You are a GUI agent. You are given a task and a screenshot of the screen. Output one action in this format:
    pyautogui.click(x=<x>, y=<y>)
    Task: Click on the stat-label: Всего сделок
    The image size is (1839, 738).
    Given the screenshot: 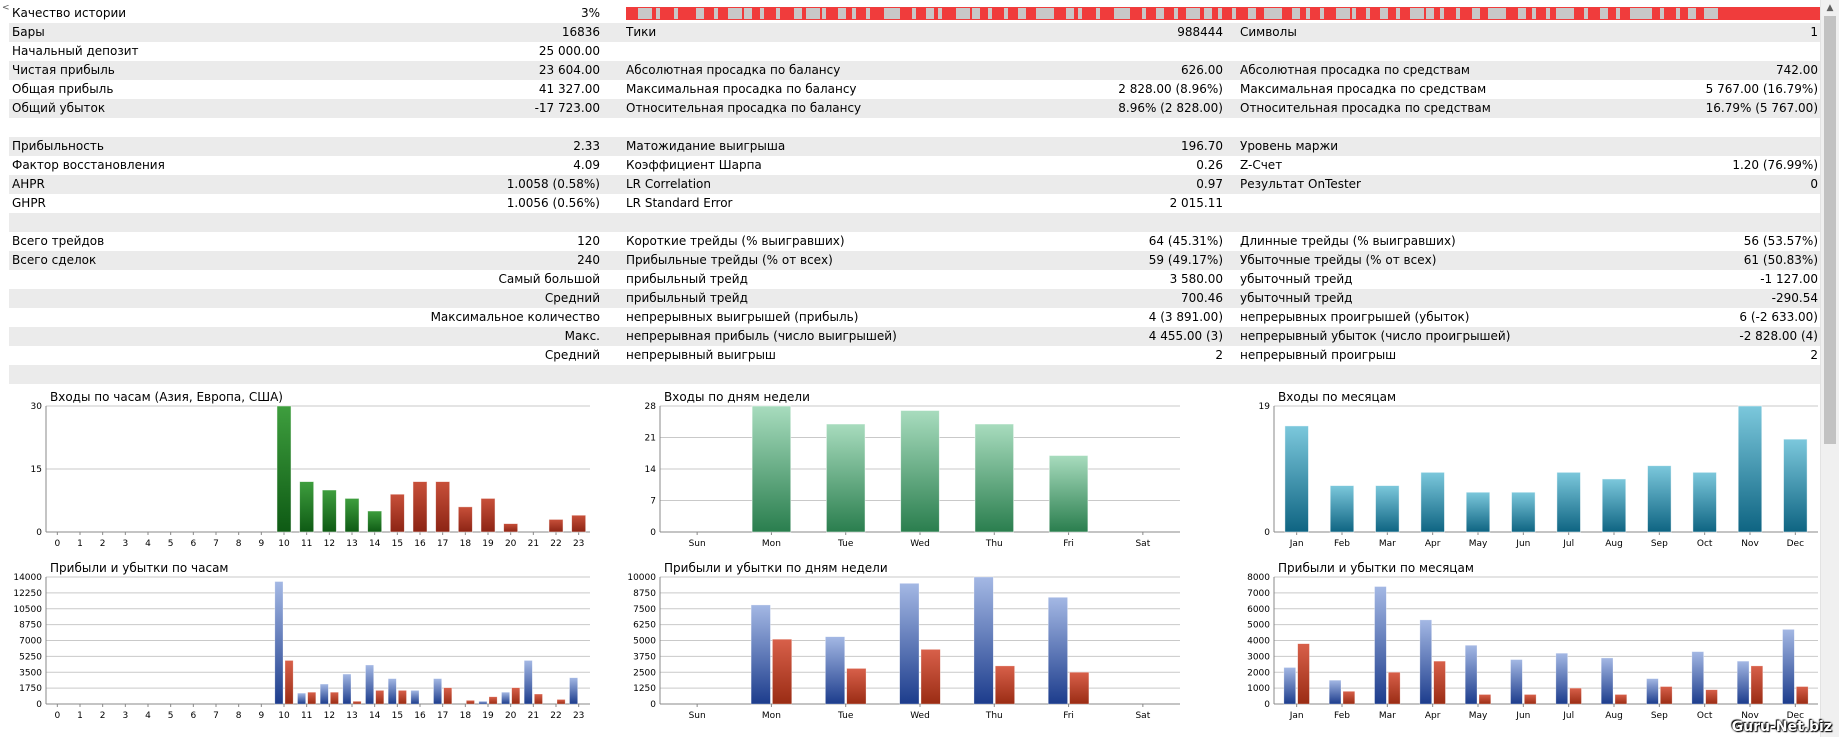 What is the action you would take?
    pyautogui.click(x=54, y=260)
    